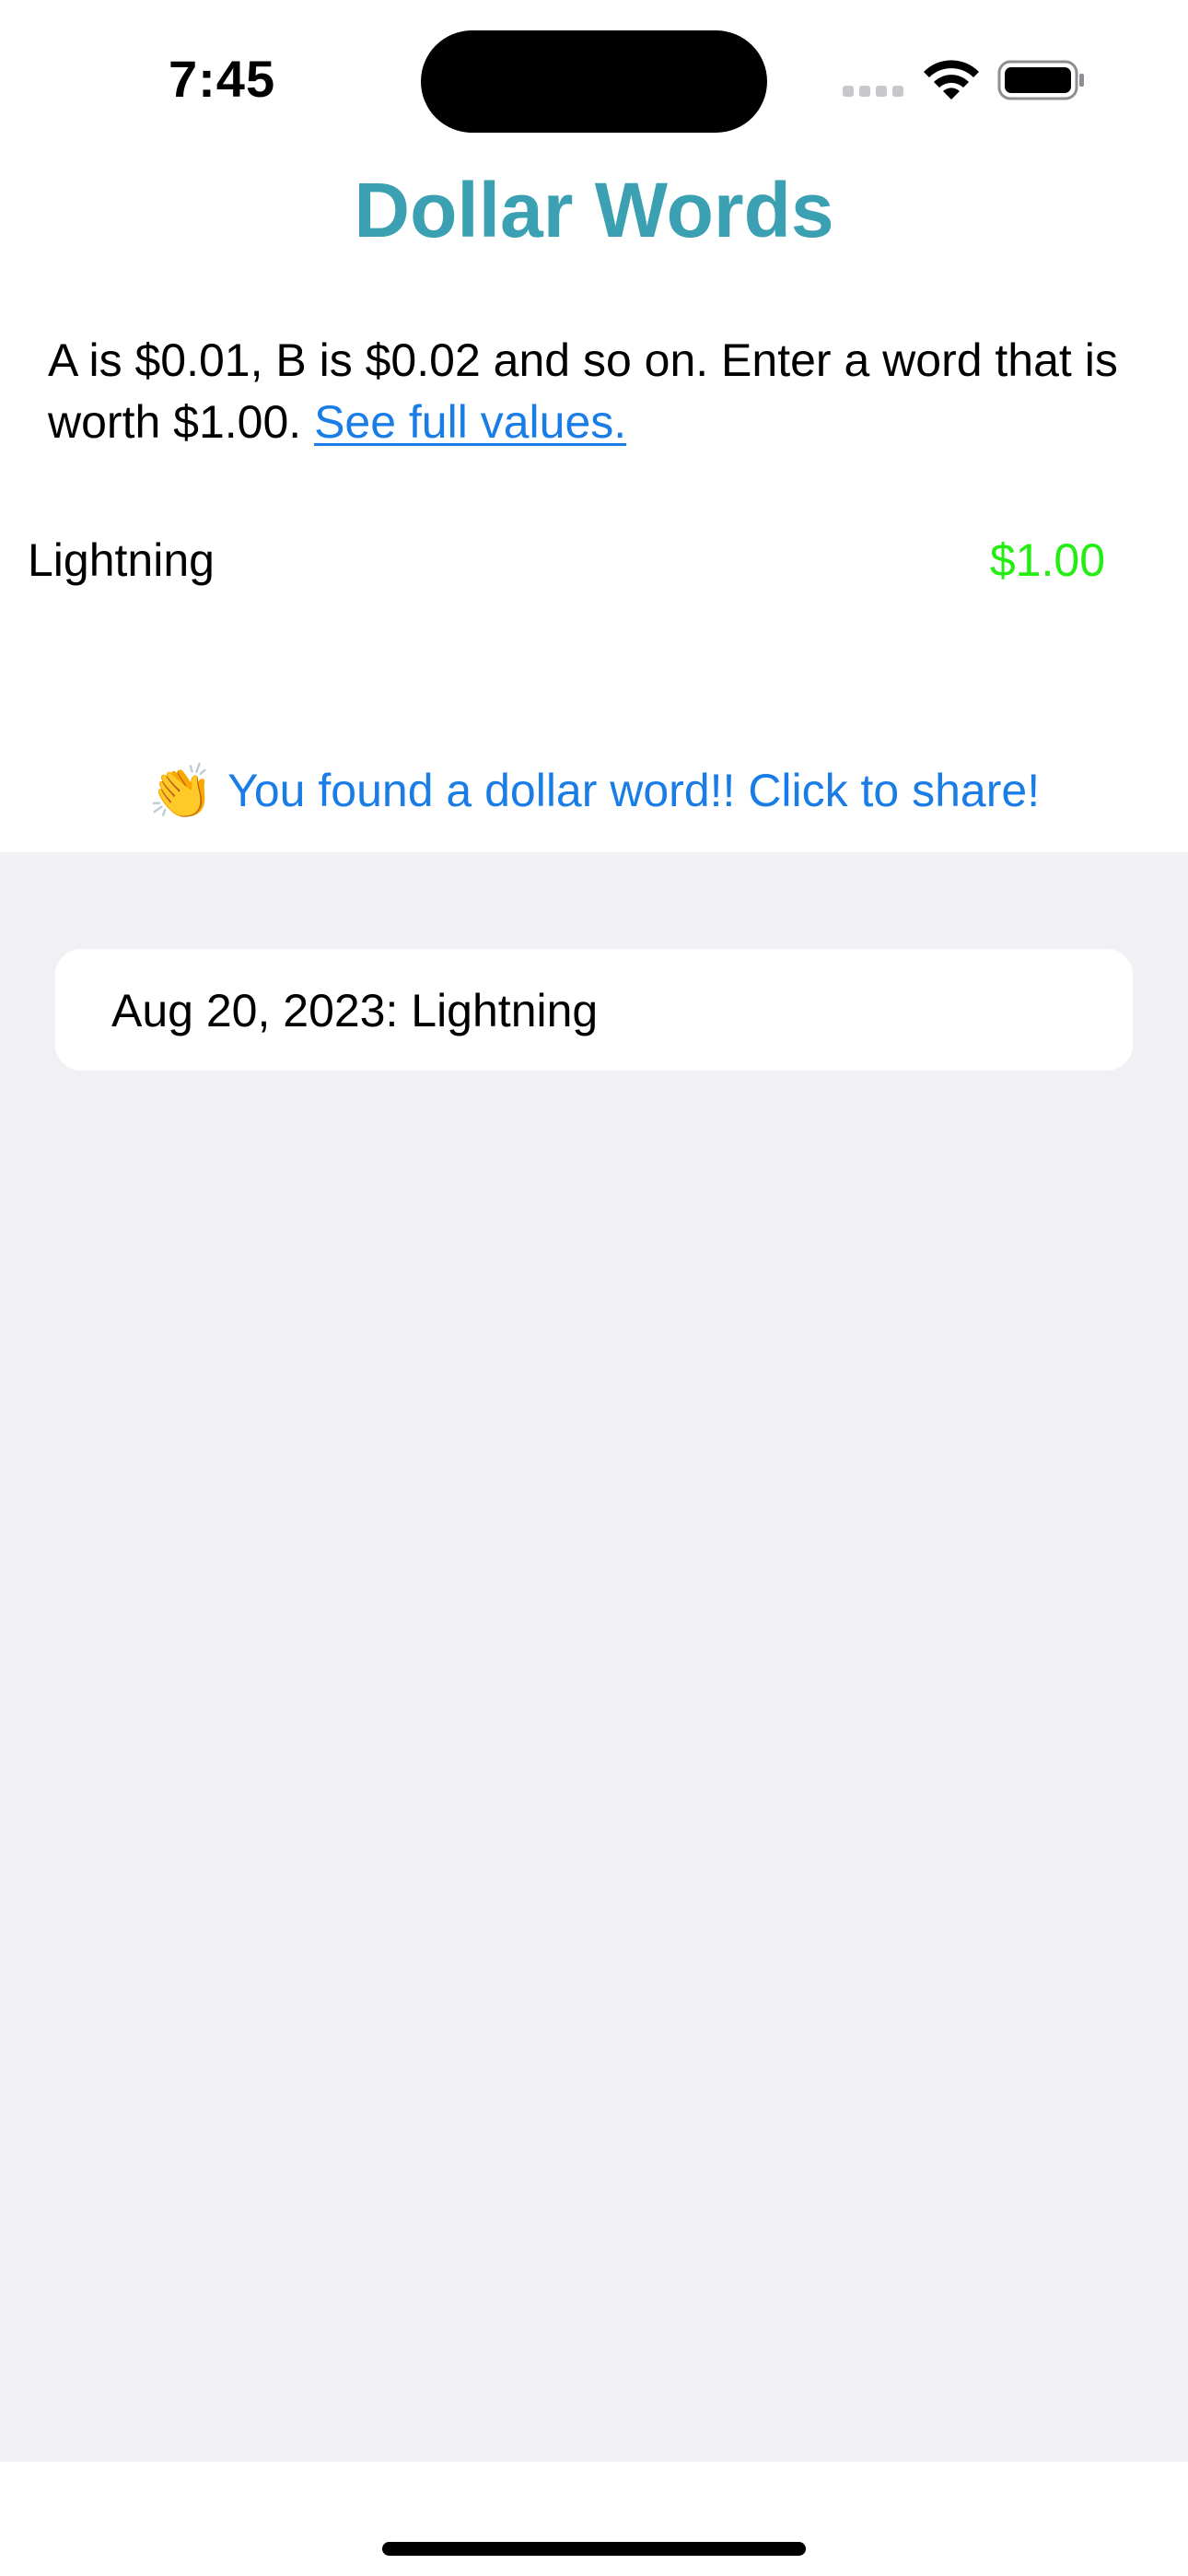 Image resolution: width=1188 pixels, height=2576 pixels. What do you see at coordinates (594, 2549) in the screenshot?
I see `home-indicator` at bounding box center [594, 2549].